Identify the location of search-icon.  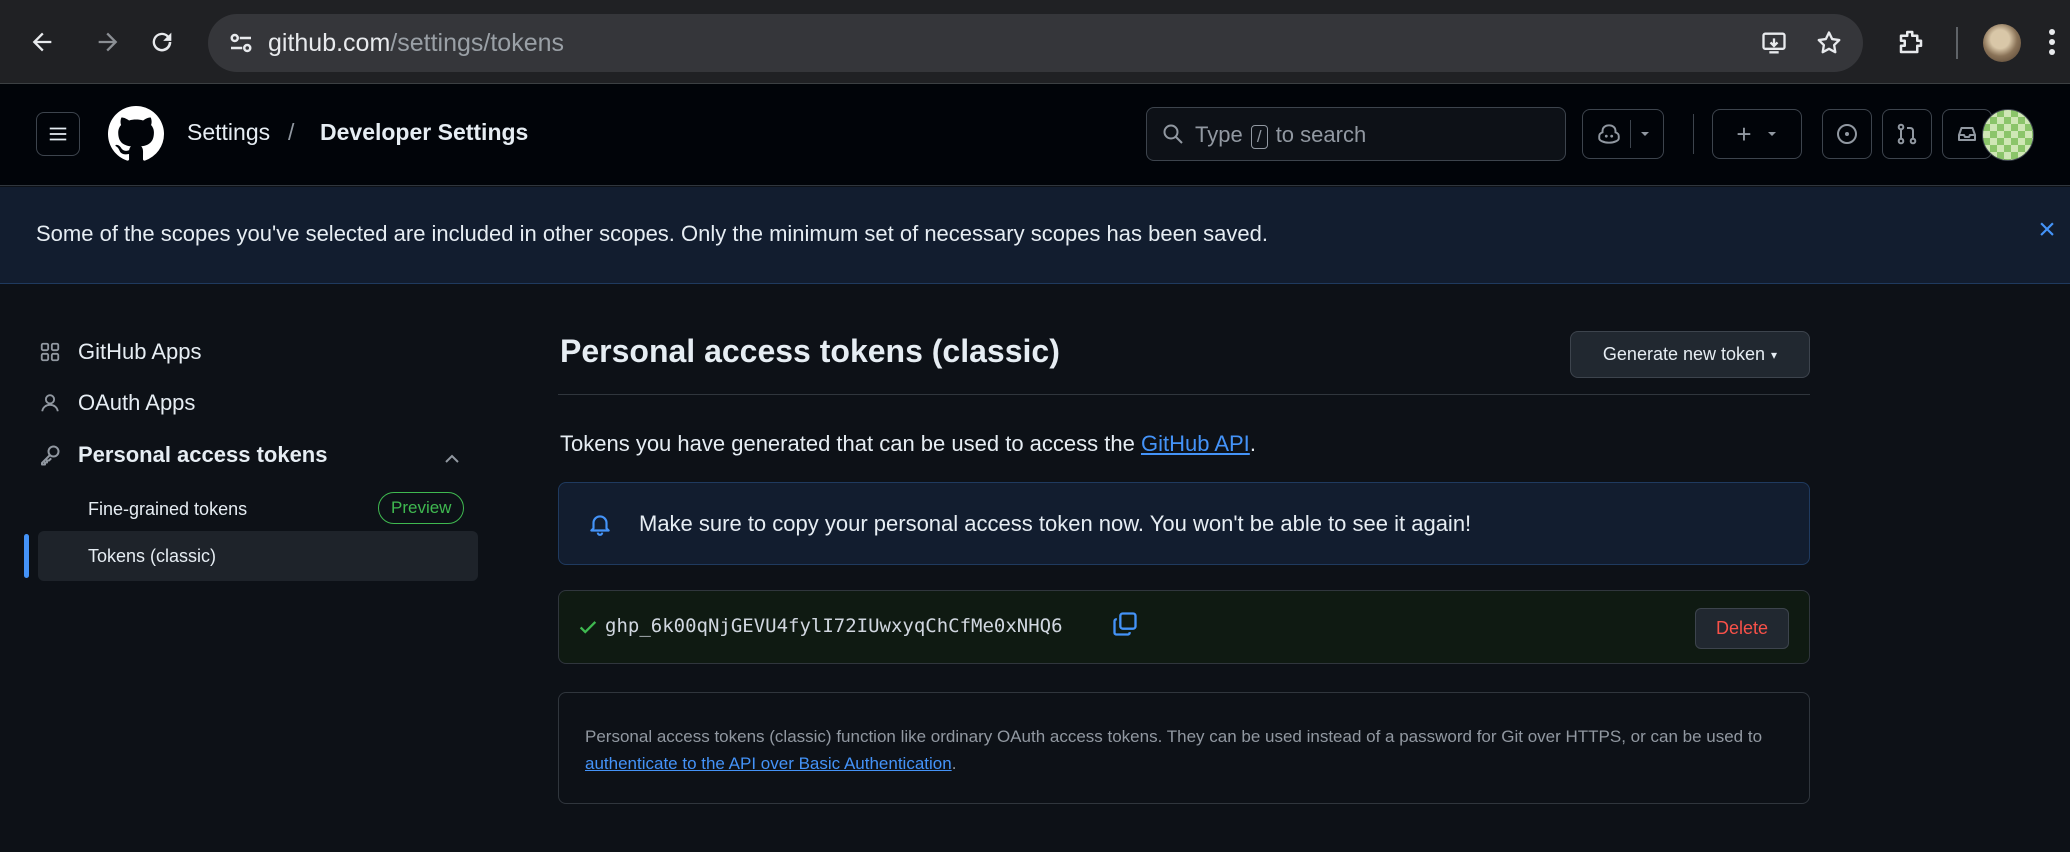
(1173, 134).